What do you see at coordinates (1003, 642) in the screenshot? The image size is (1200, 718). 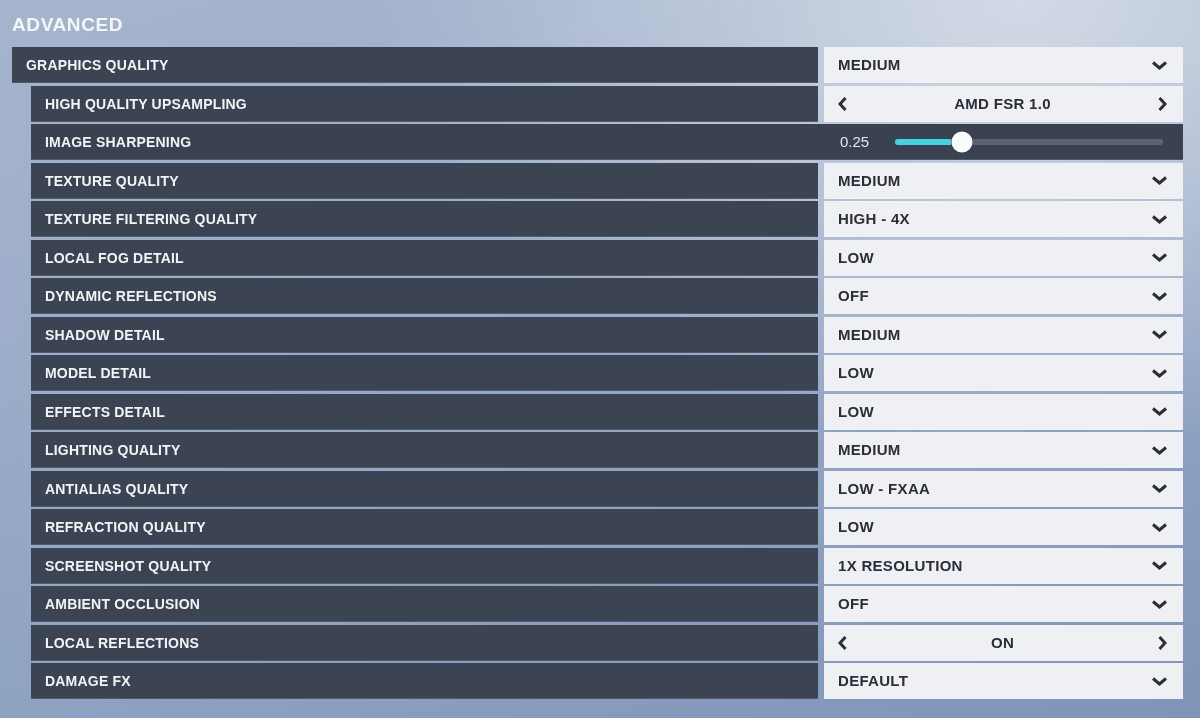 I see `option-stepper: ON` at bounding box center [1003, 642].